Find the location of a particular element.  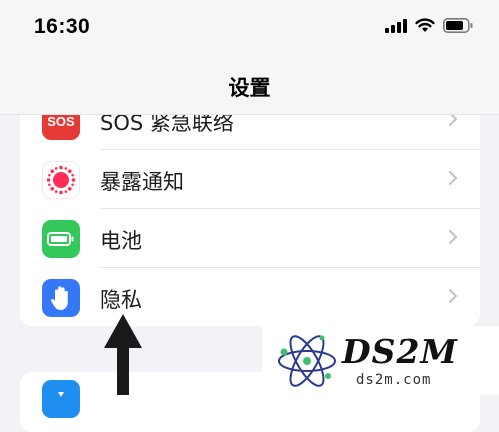

app-store-icon is located at coordinates (61, 399).